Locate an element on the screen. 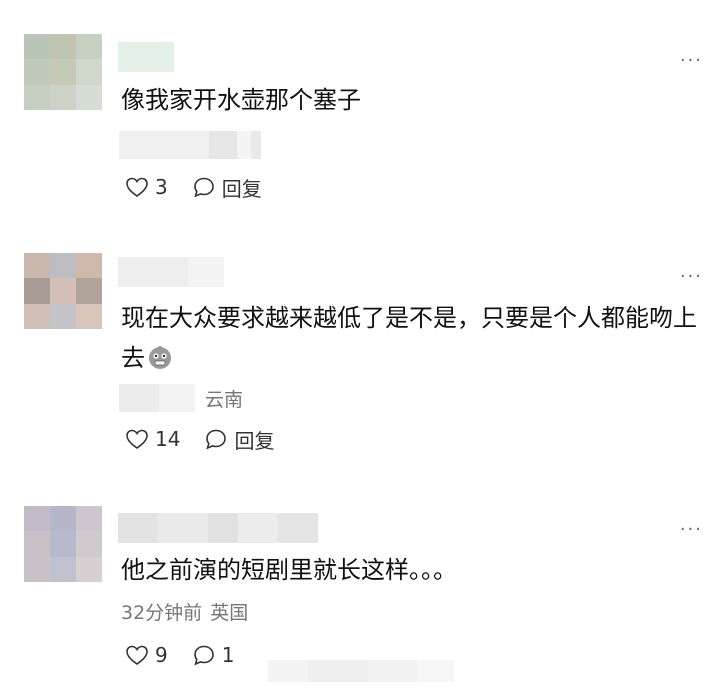 The height and width of the screenshot is (691, 717). blurred-overlay is located at coordinates (361, 671).